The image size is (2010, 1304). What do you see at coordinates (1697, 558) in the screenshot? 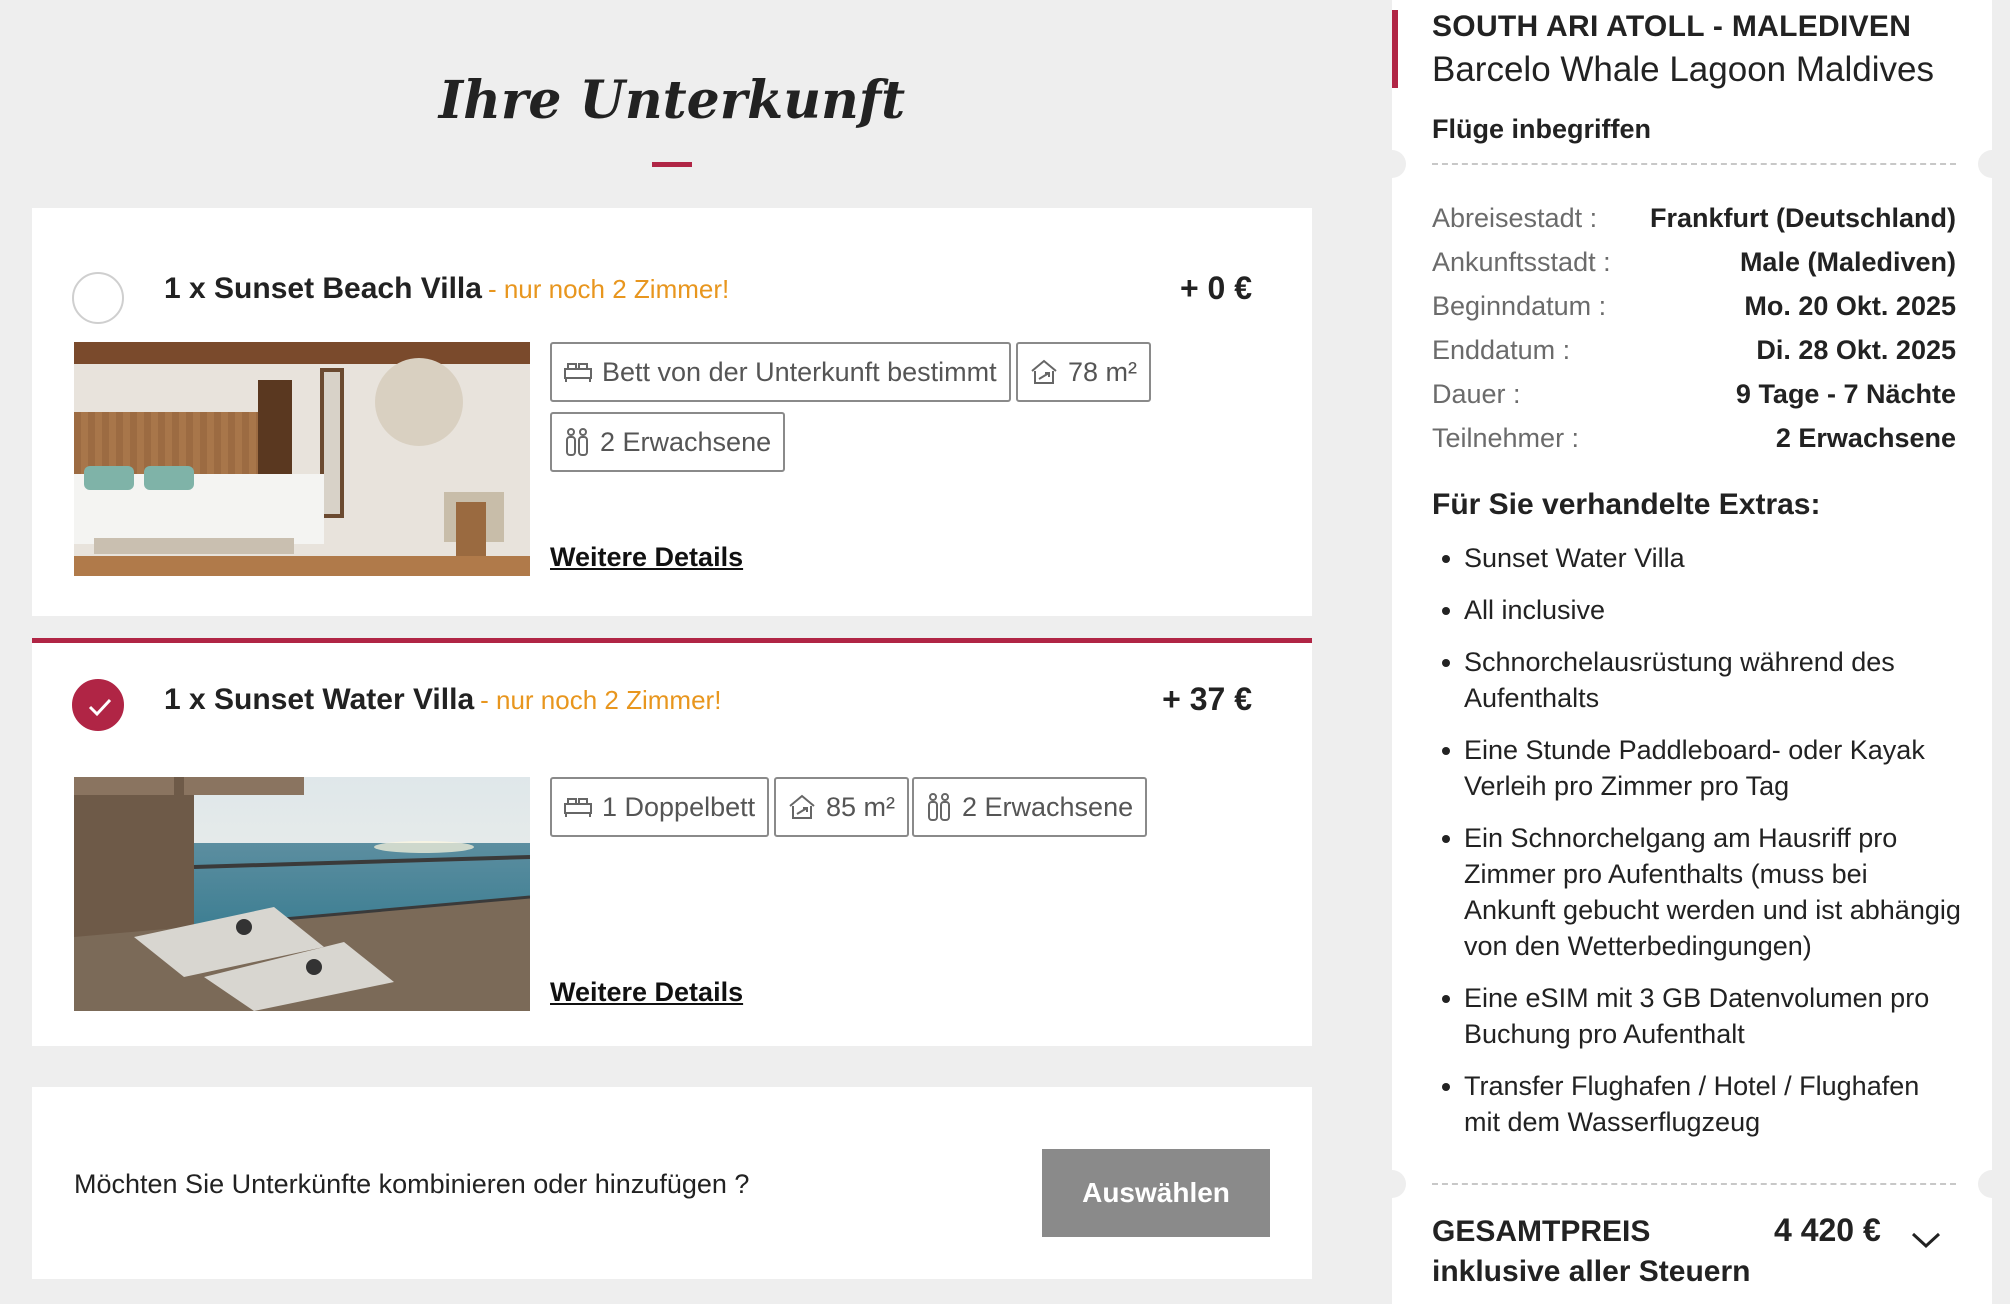
I see `extras-item: Sunset Water Villa` at bounding box center [1697, 558].